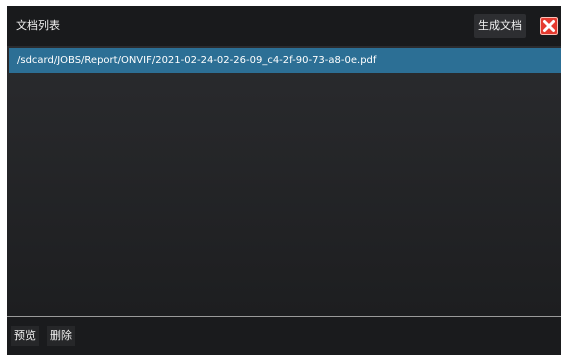 Image resolution: width=561 pixels, height=355 pixels. What do you see at coordinates (500, 26) in the screenshot?
I see `generate-document-button: 生成文档` at bounding box center [500, 26].